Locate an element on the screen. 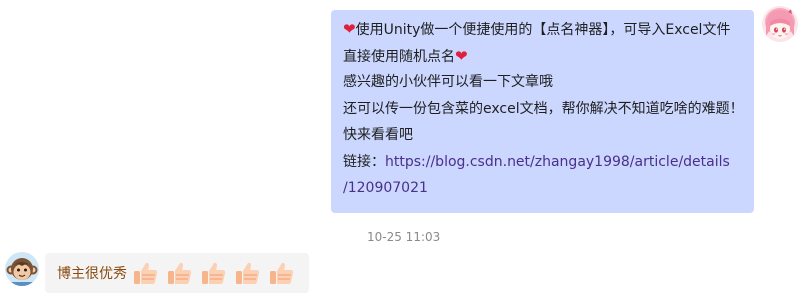 This screenshot has width=807, height=304. message-link-line-2: /120907021 is located at coordinates (544, 188).